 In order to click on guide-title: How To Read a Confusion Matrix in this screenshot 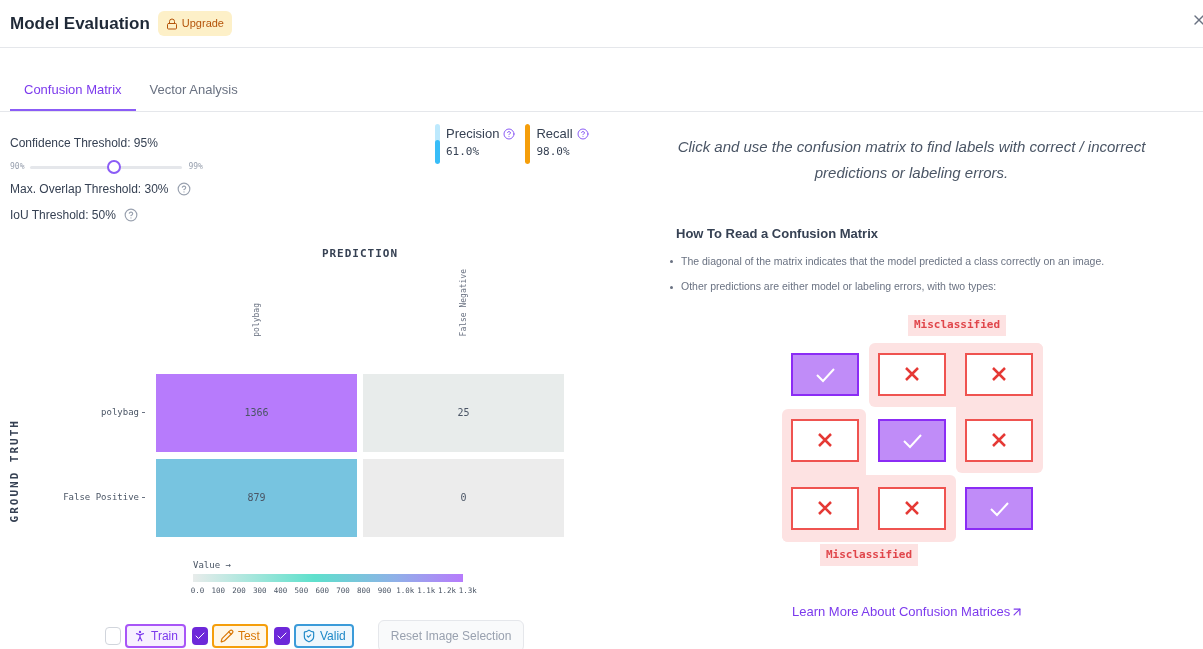, I will do `click(777, 234)`.